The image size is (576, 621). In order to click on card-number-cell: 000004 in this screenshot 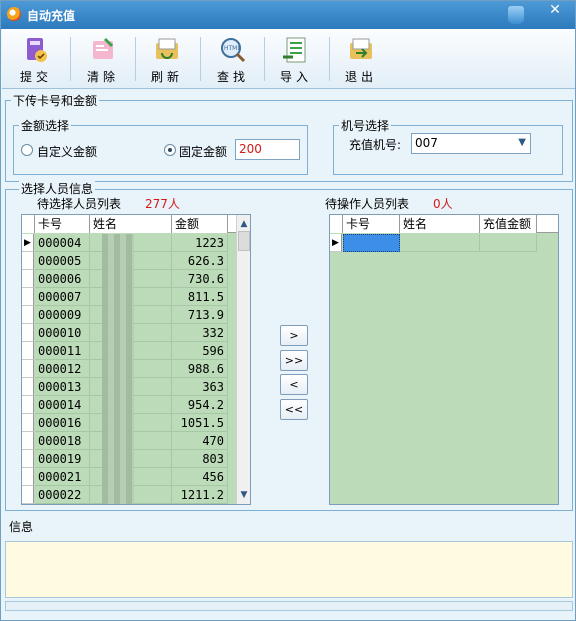, I will do `click(62, 243)`.